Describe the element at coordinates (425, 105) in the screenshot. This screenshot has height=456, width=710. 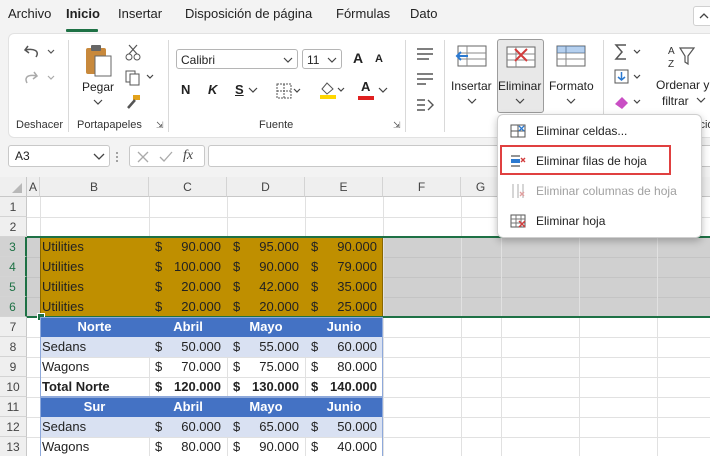
I see `indent-icon` at that location.